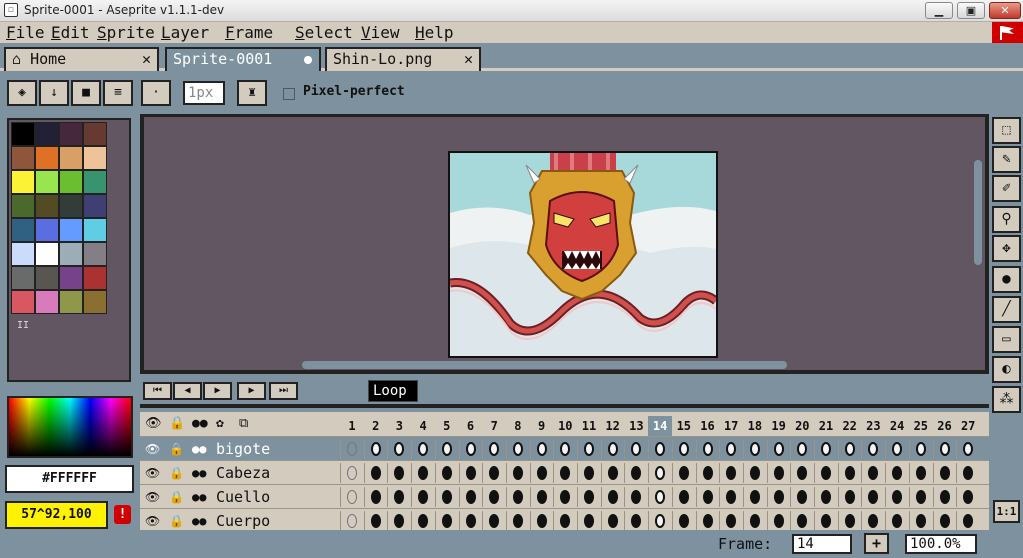 This screenshot has width=1023, height=558. I want to click on menu-lines-icon: ≡, so click(118, 93).